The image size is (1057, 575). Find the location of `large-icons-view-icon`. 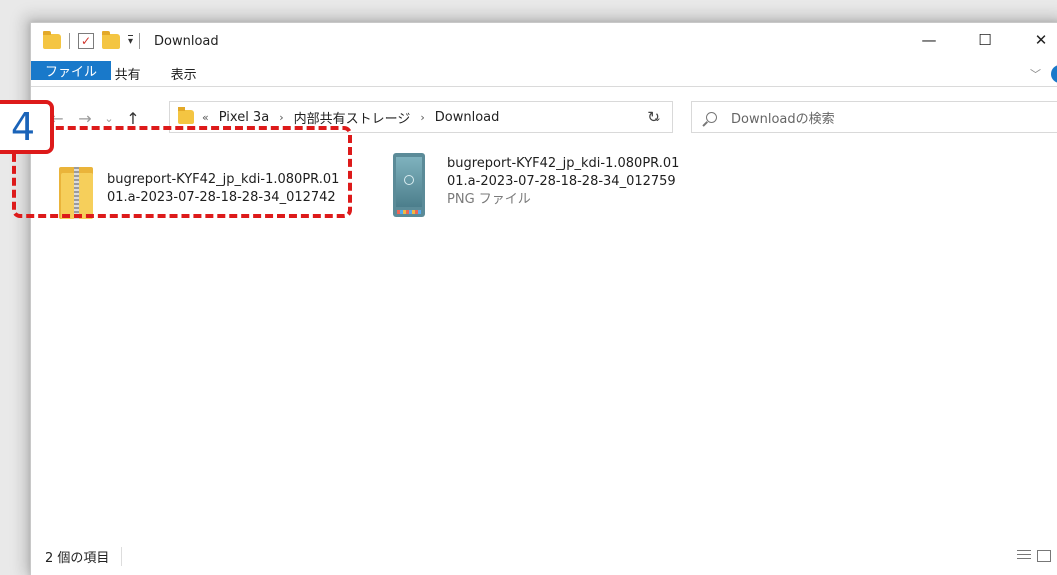

large-icons-view-icon is located at coordinates (1044, 556).